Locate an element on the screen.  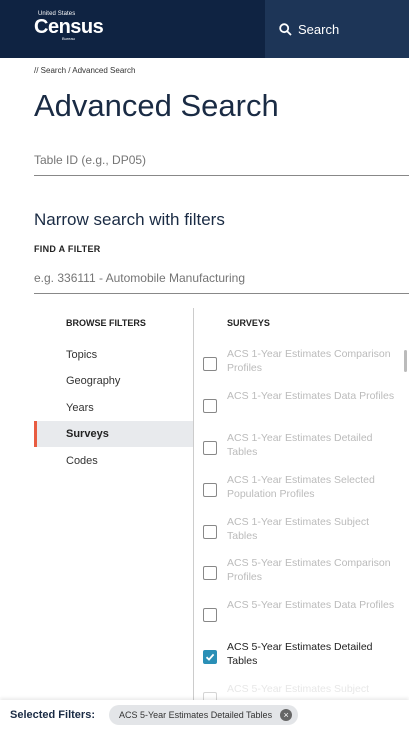
survey-item: ACS 5-Year Estimates Comparison Profiles is located at coordinates (301, 570).